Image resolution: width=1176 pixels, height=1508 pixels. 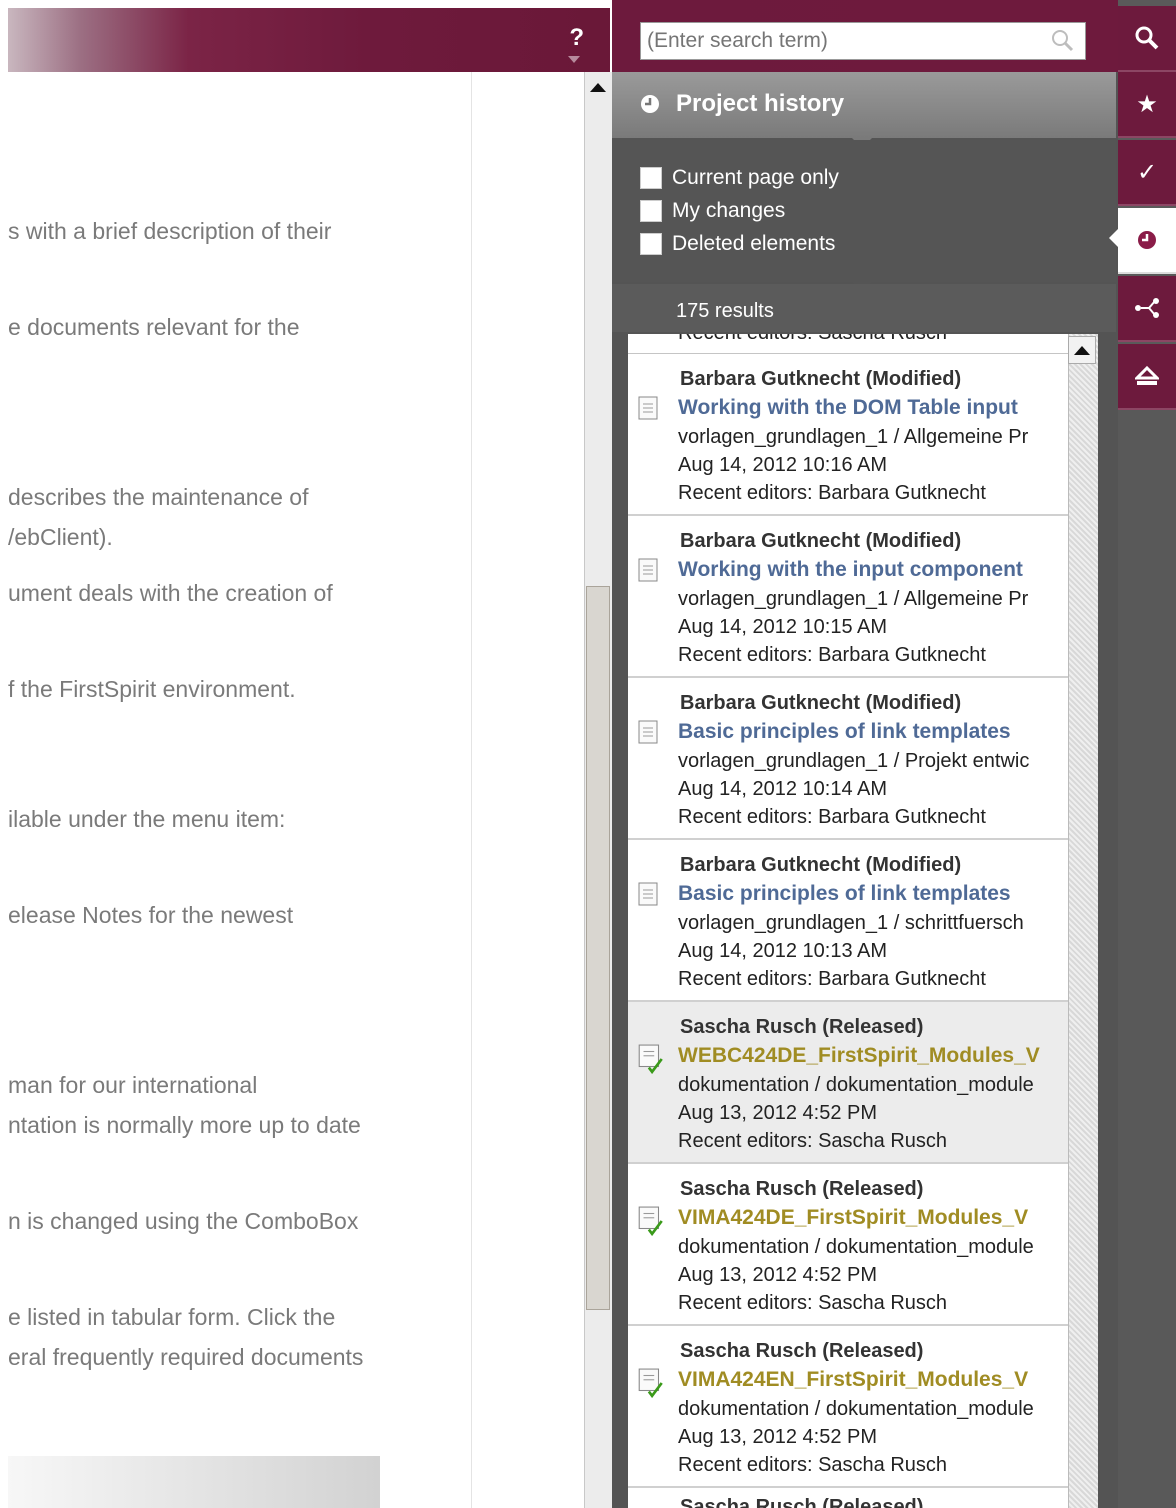 I want to click on rail-bookmarks-button: ★, so click(x=1147, y=105).